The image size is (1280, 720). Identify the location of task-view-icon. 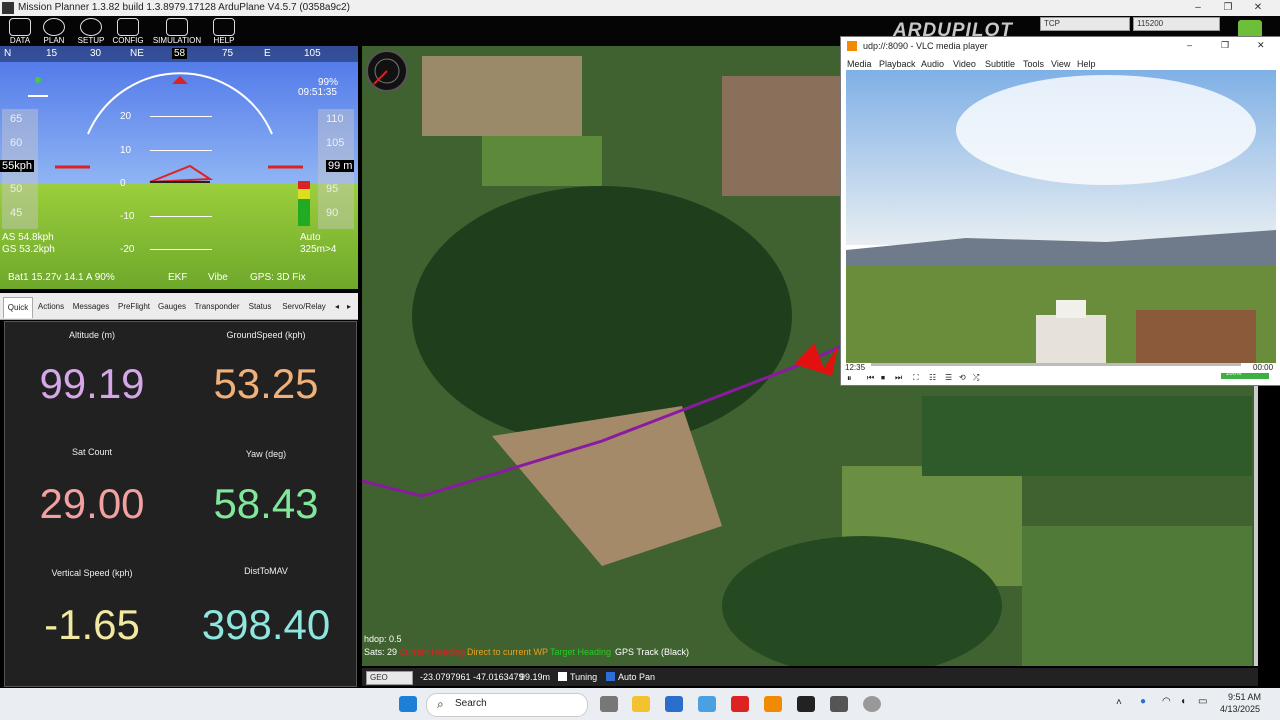
(609, 704).